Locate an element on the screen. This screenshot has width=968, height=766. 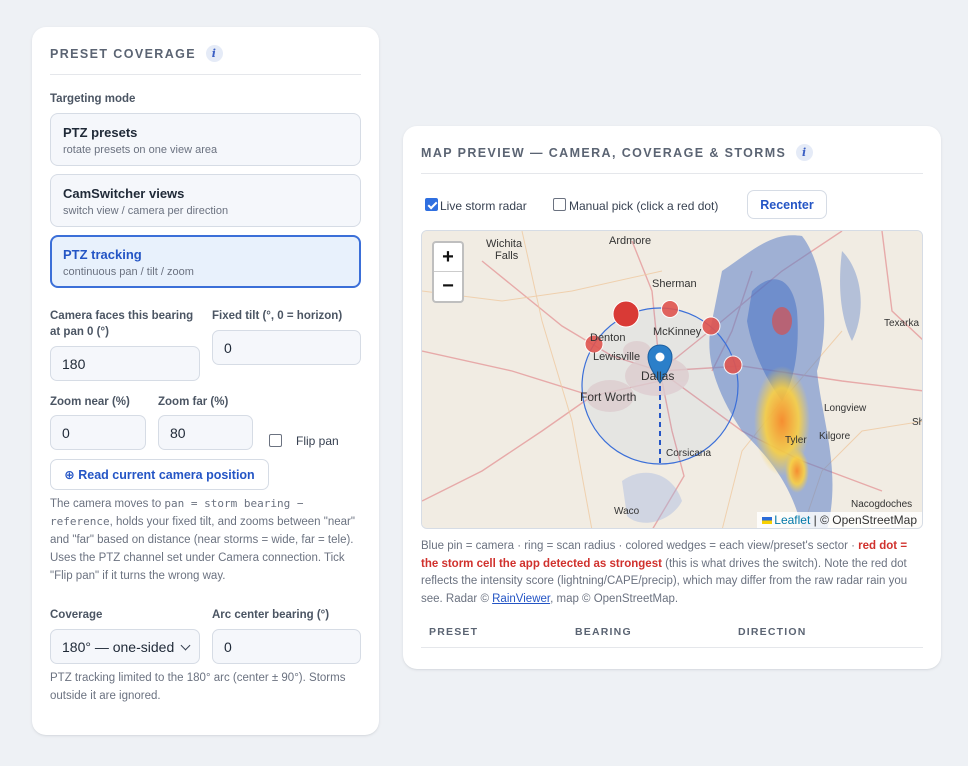
tilt-input: 0 is located at coordinates (286, 347).